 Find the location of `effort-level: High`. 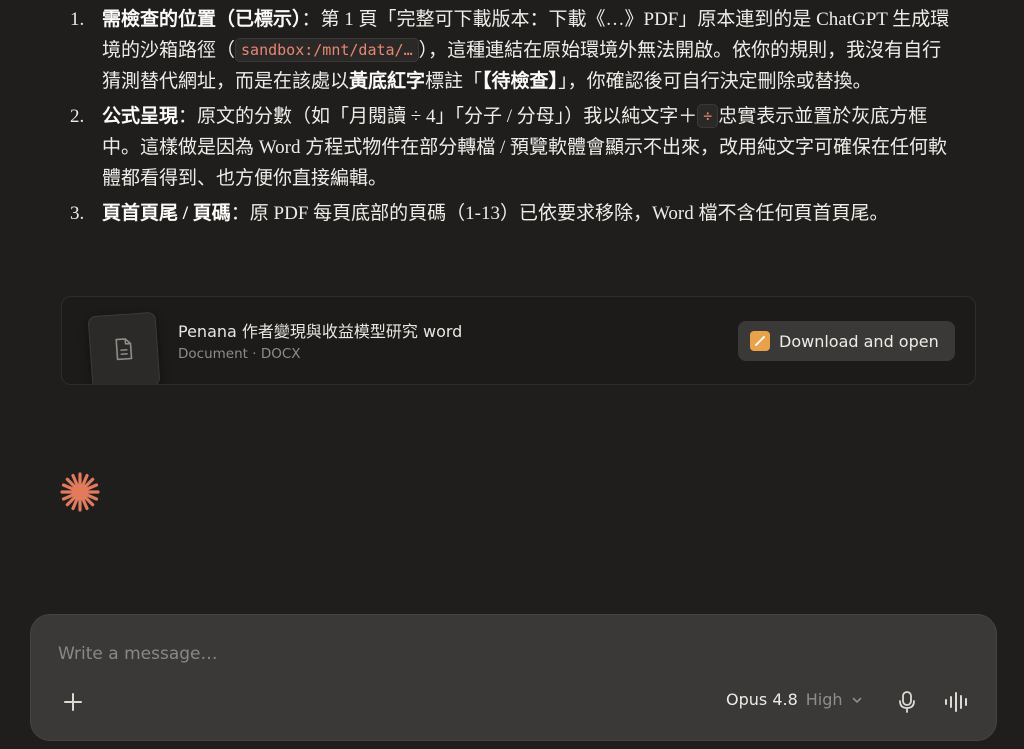

effort-level: High is located at coordinates (824, 699).